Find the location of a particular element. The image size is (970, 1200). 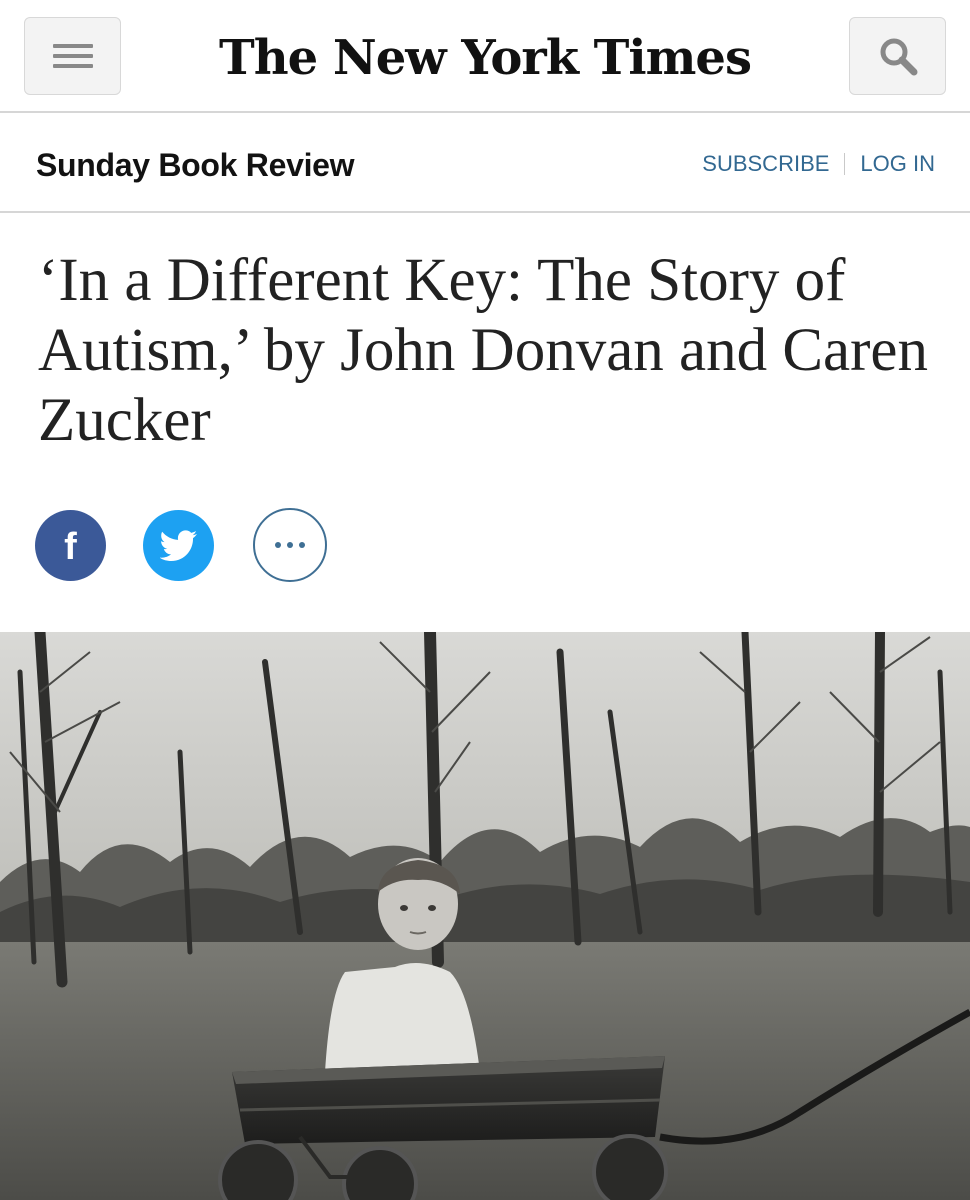

search-button is located at coordinates (897, 56).